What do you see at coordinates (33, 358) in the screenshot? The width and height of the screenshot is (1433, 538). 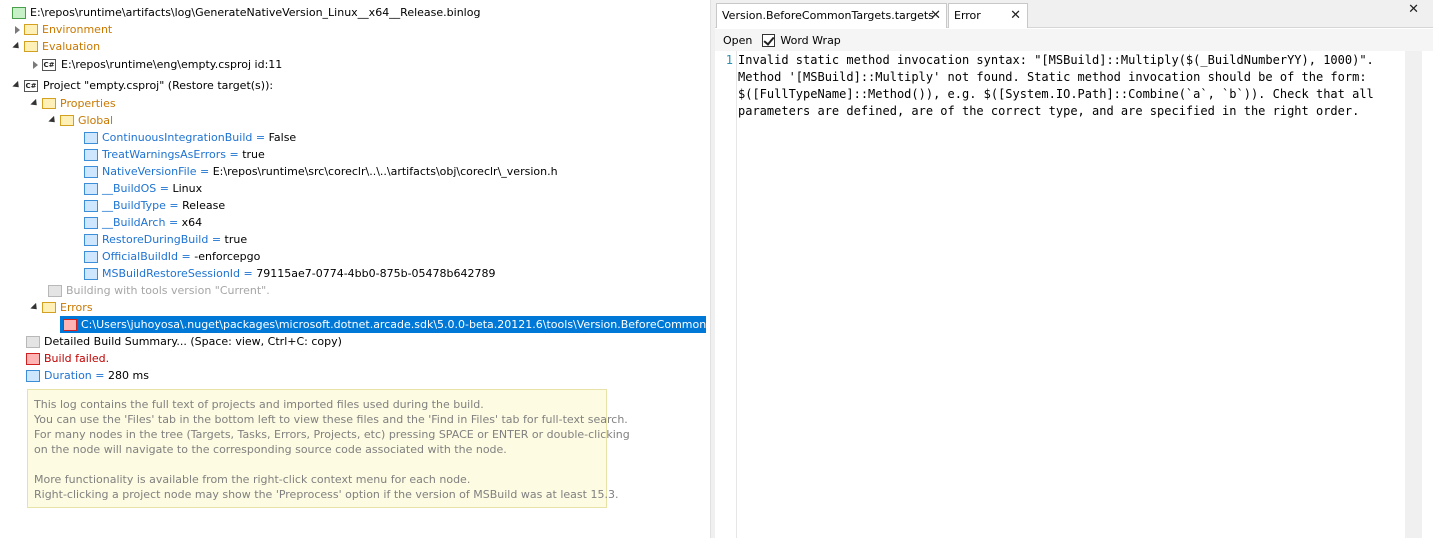 I see `build-failed-icon` at bounding box center [33, 358].